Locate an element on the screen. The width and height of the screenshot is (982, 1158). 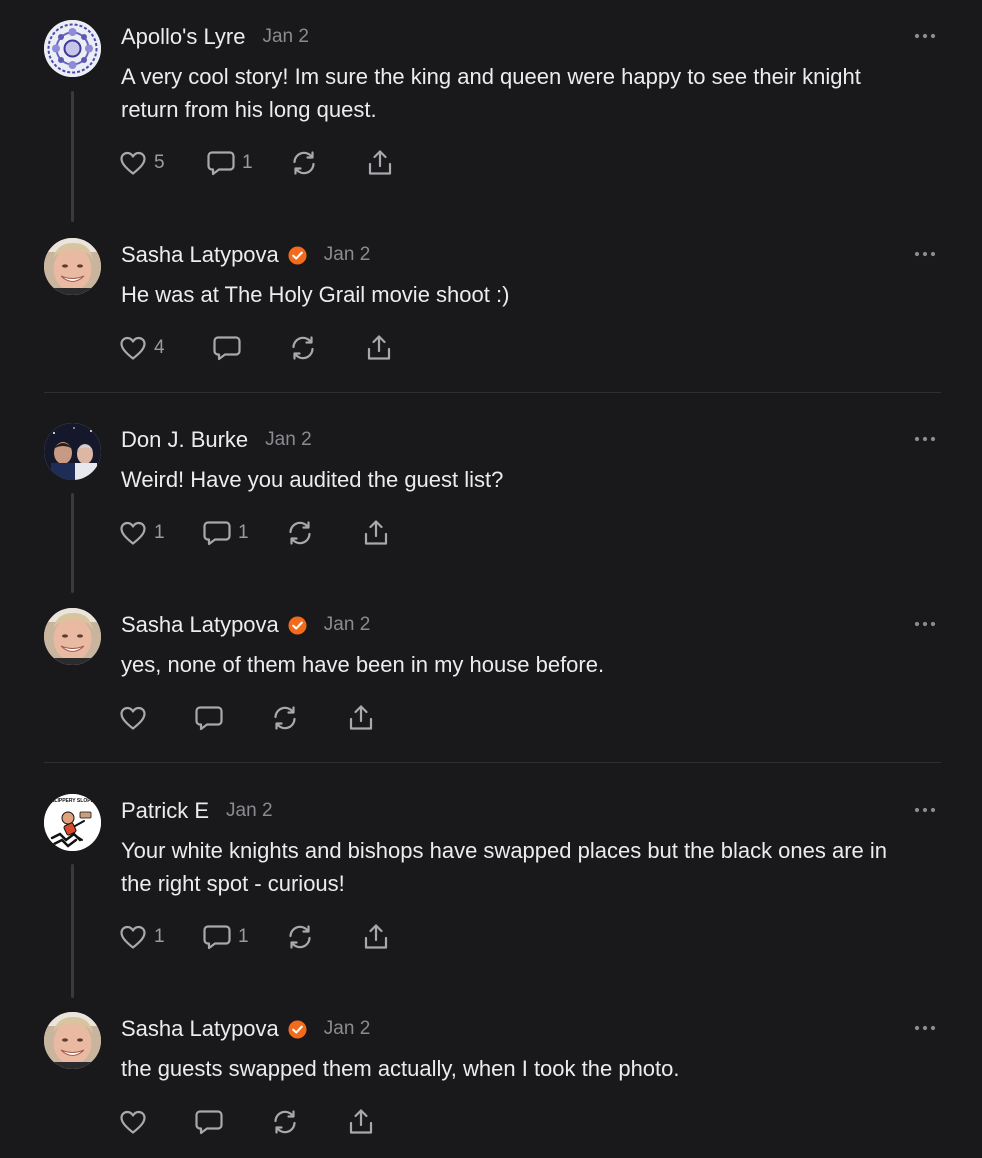
comment-header: Don J. Burke Jan 2 is located at coordinates (216, 440).